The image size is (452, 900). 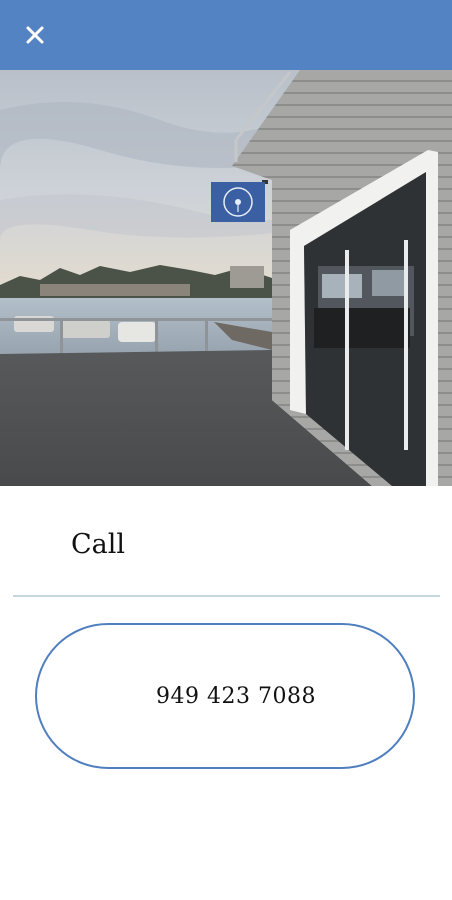 I want to click on close-icon, so click(x=35, y=35).